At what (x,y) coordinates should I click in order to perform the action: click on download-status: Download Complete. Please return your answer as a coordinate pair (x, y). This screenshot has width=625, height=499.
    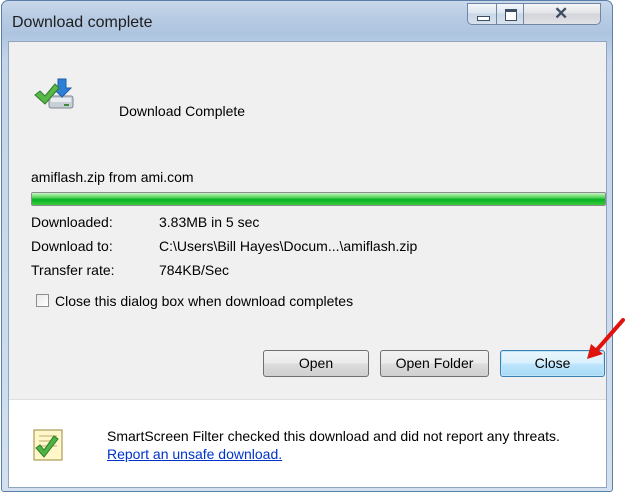
    Looking at the image, I should click on (182, 111).